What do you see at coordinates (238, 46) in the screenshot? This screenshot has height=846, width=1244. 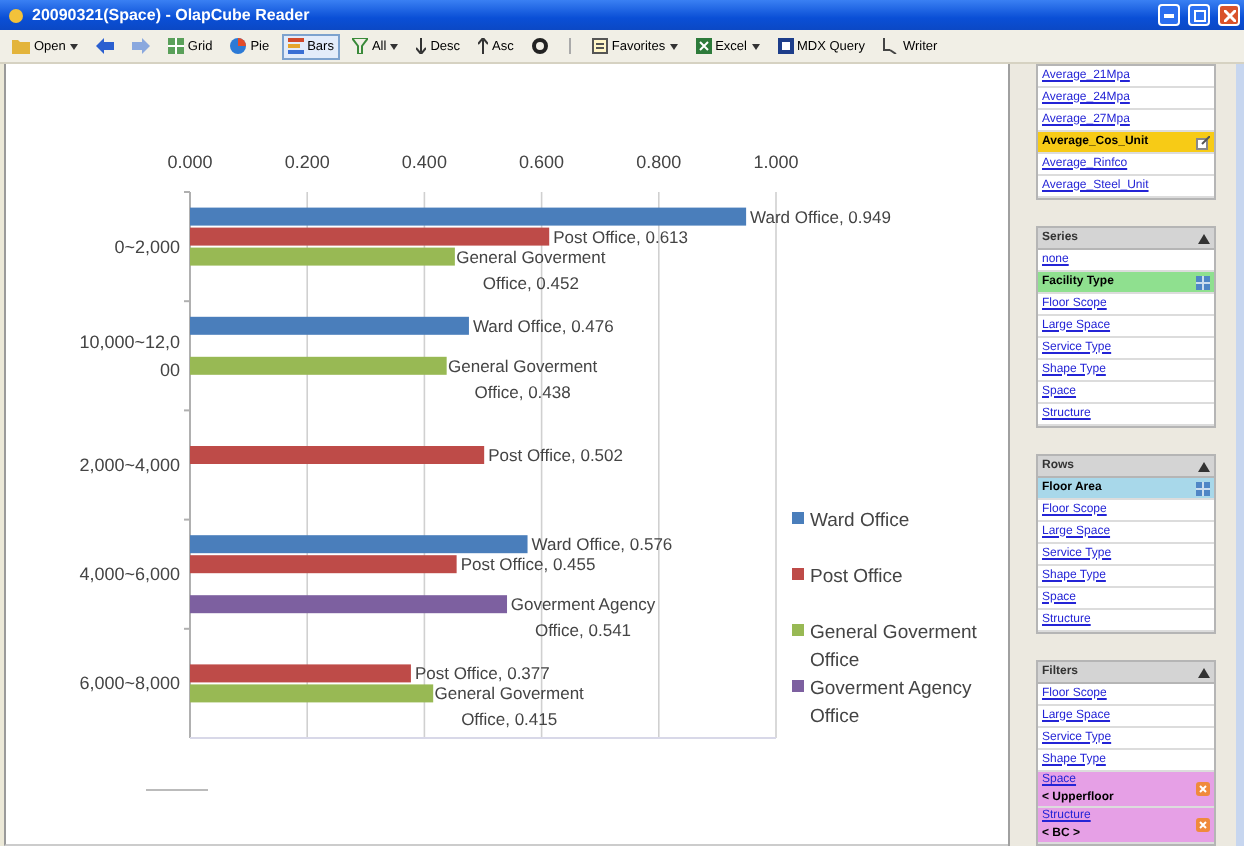 I see `pie-chart-icon` at bounding box center [238, 46].